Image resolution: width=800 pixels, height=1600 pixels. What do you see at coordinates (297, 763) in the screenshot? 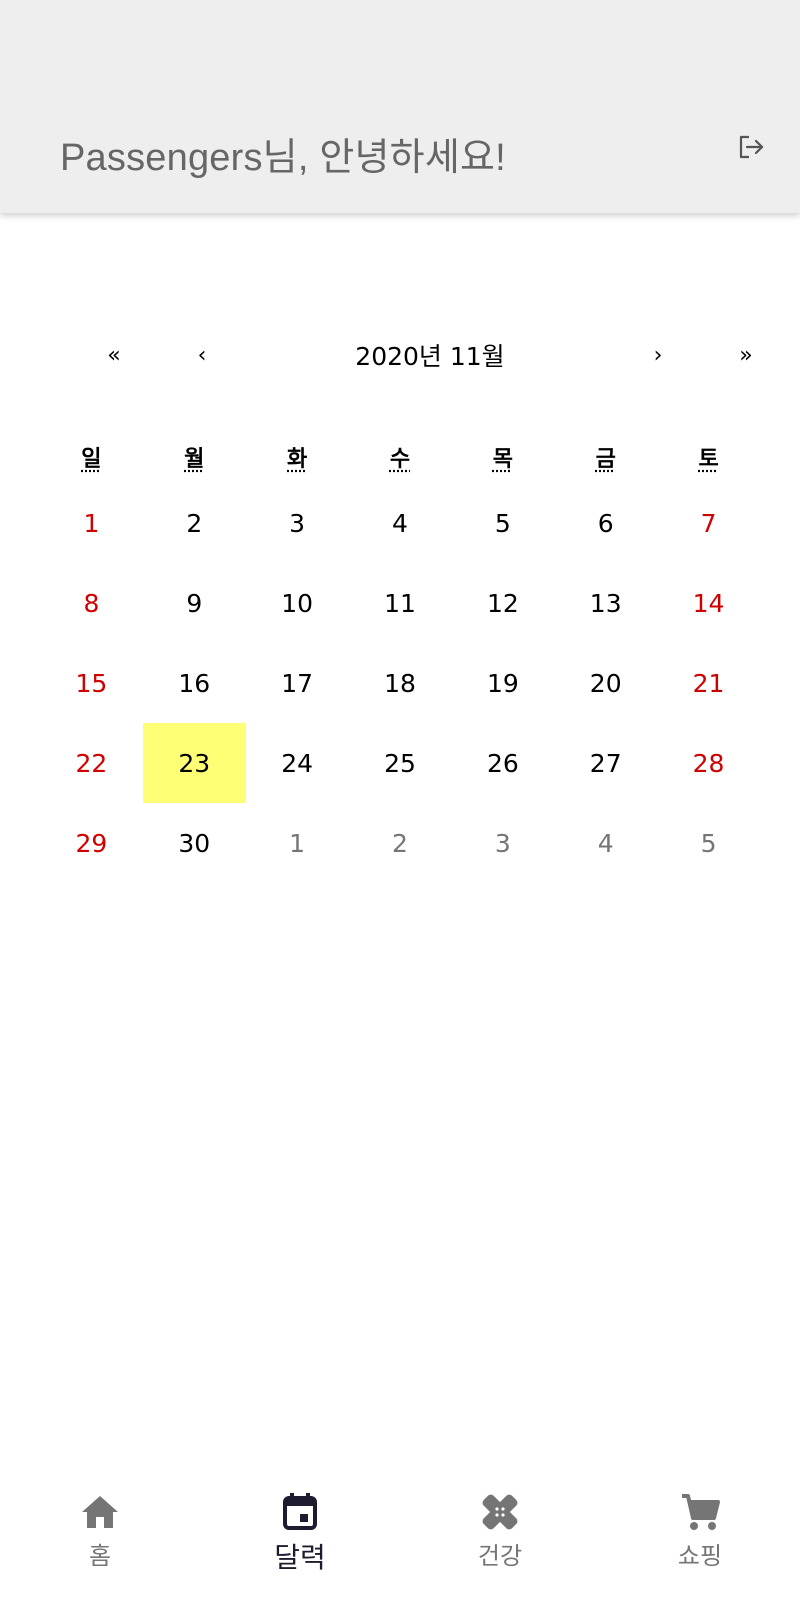
I see `day-cell: 24` at bounding box center [297, 763].